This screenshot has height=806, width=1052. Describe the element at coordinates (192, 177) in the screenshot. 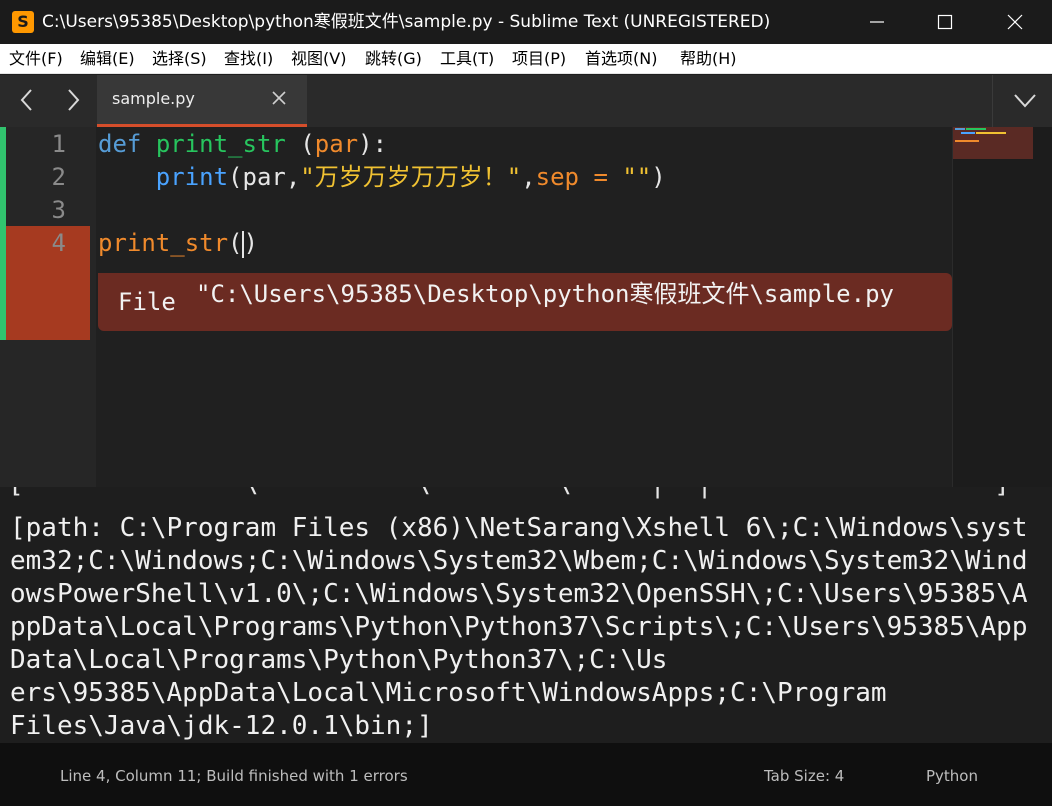

I see `builtin-print: print` at that location.